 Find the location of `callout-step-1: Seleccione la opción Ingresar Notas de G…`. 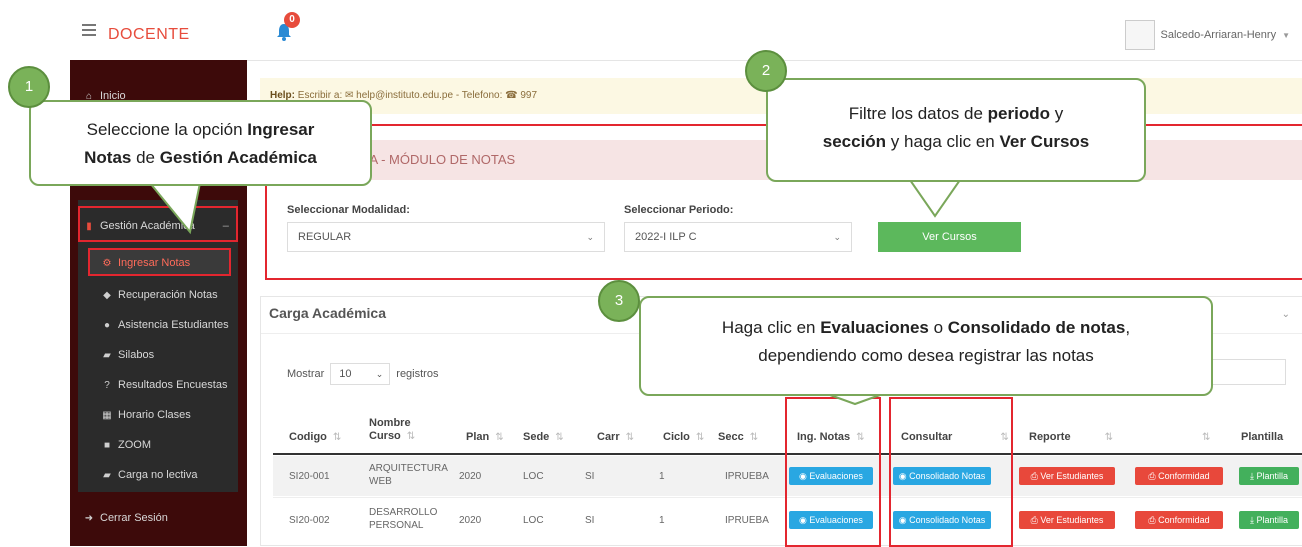

callout-step-1: Seleccione la opción Ingresar Notas de G… is located at coordinates (200, 143).